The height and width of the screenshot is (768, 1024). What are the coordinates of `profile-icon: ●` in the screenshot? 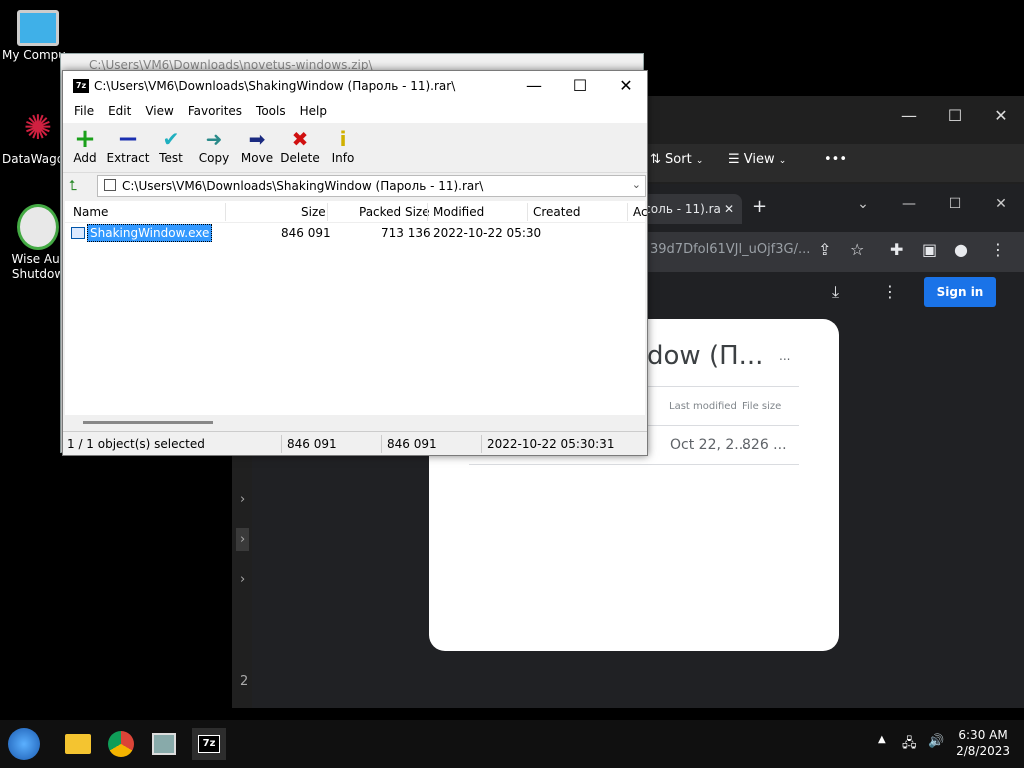 It's located at (961, 249).